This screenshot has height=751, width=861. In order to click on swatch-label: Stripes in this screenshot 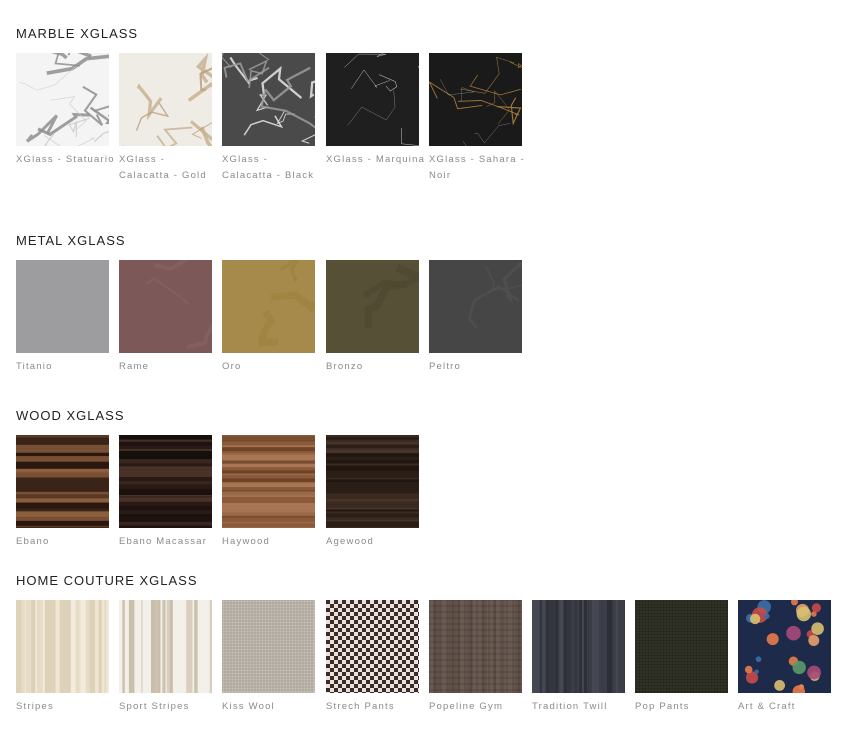, I will do `click(66, 707)`.